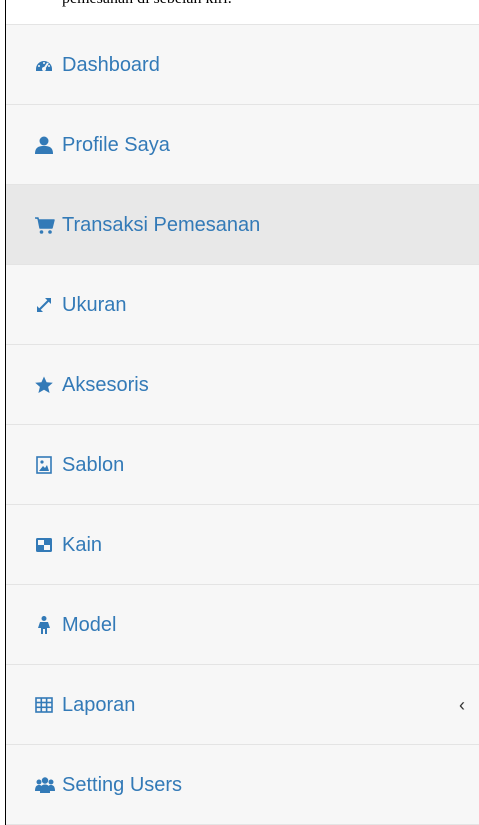  I want to click on resize-icon, so click(45, 305).